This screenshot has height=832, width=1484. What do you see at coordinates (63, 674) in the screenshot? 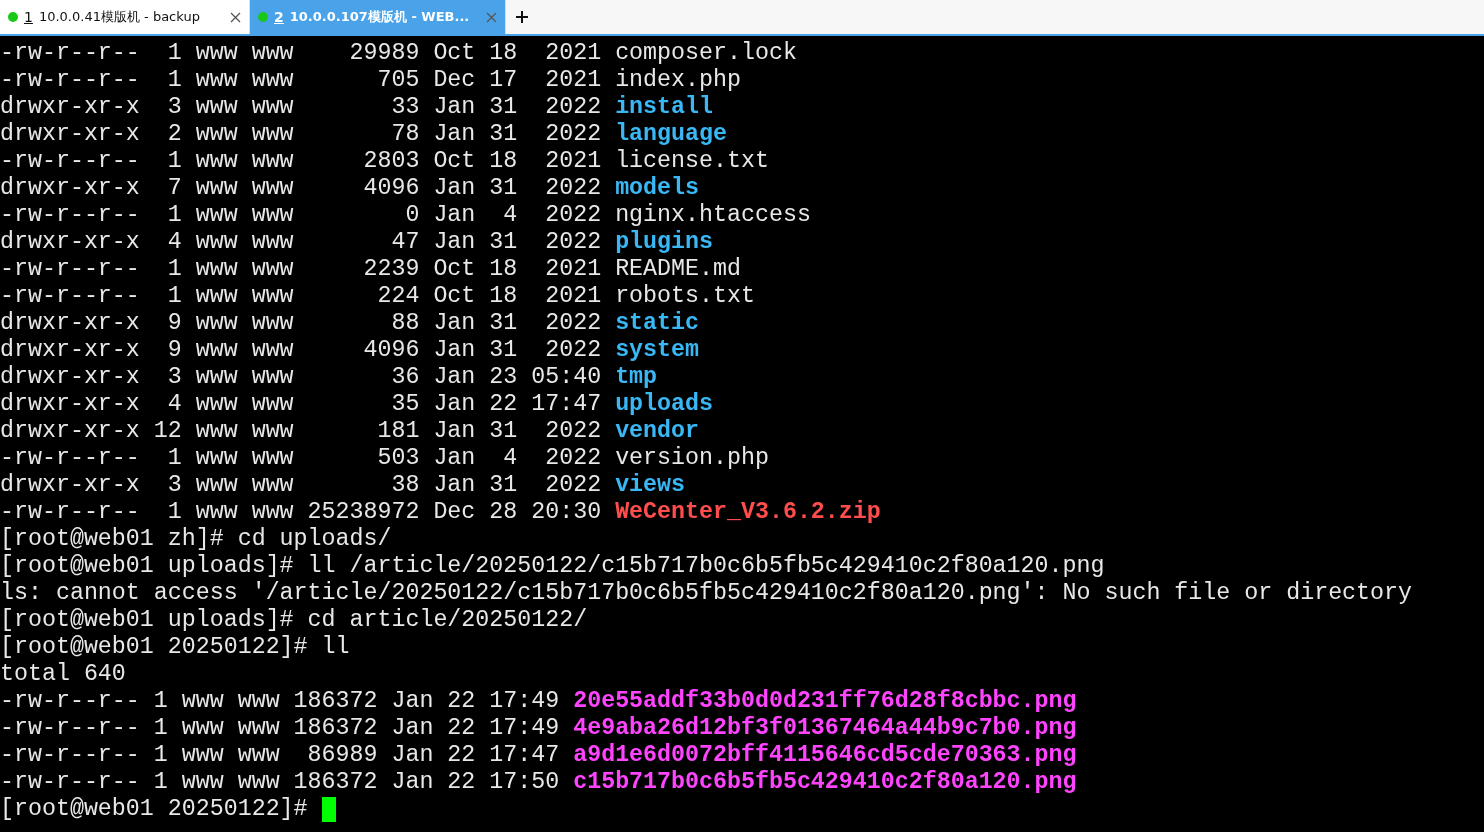
I see `terminal-line: total 640` at bounding box center [63, 674].